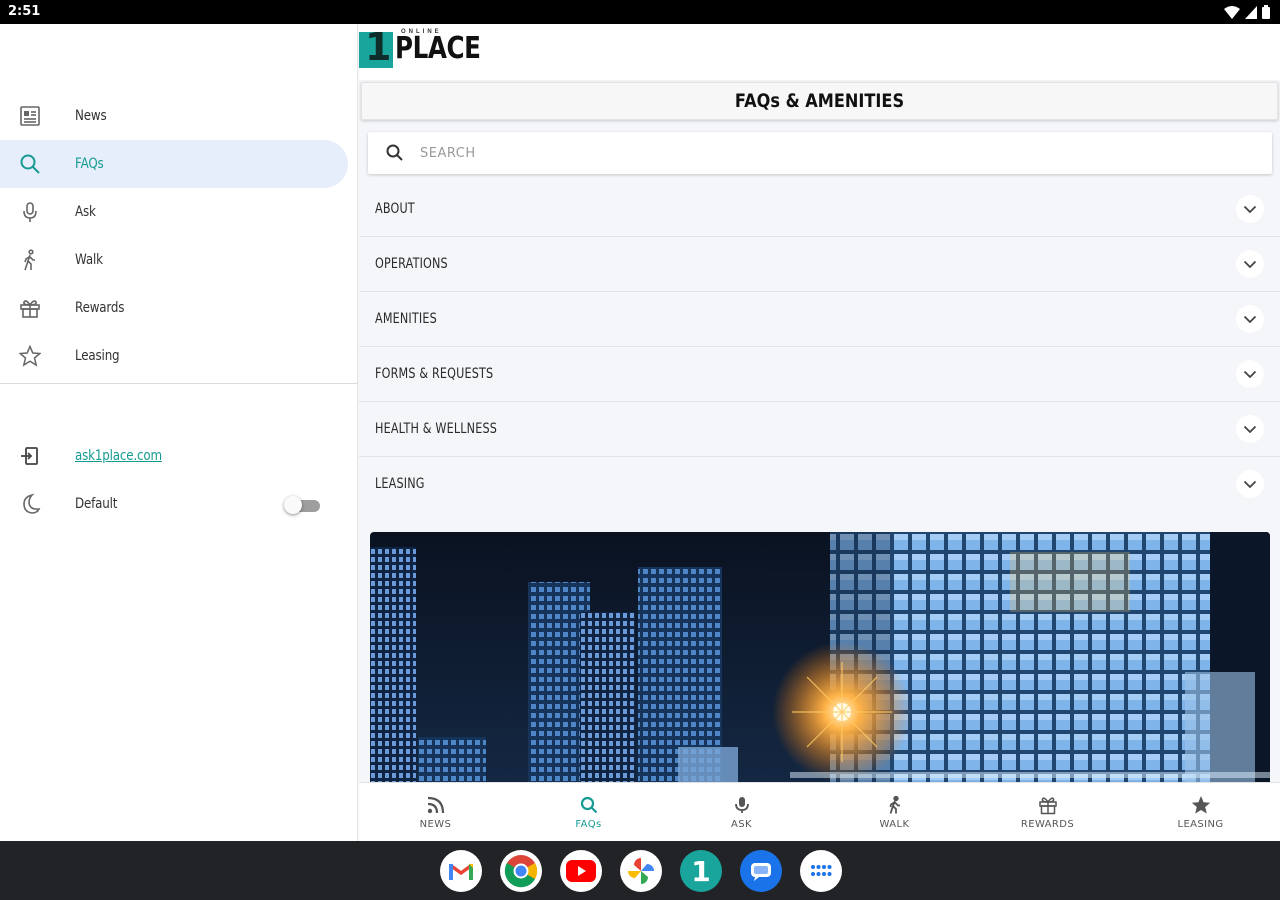 The width and height of the screenshot is (1280, 900). I want to click on page-title-bar: FAQs & AMENITIES, so click(819, 101).